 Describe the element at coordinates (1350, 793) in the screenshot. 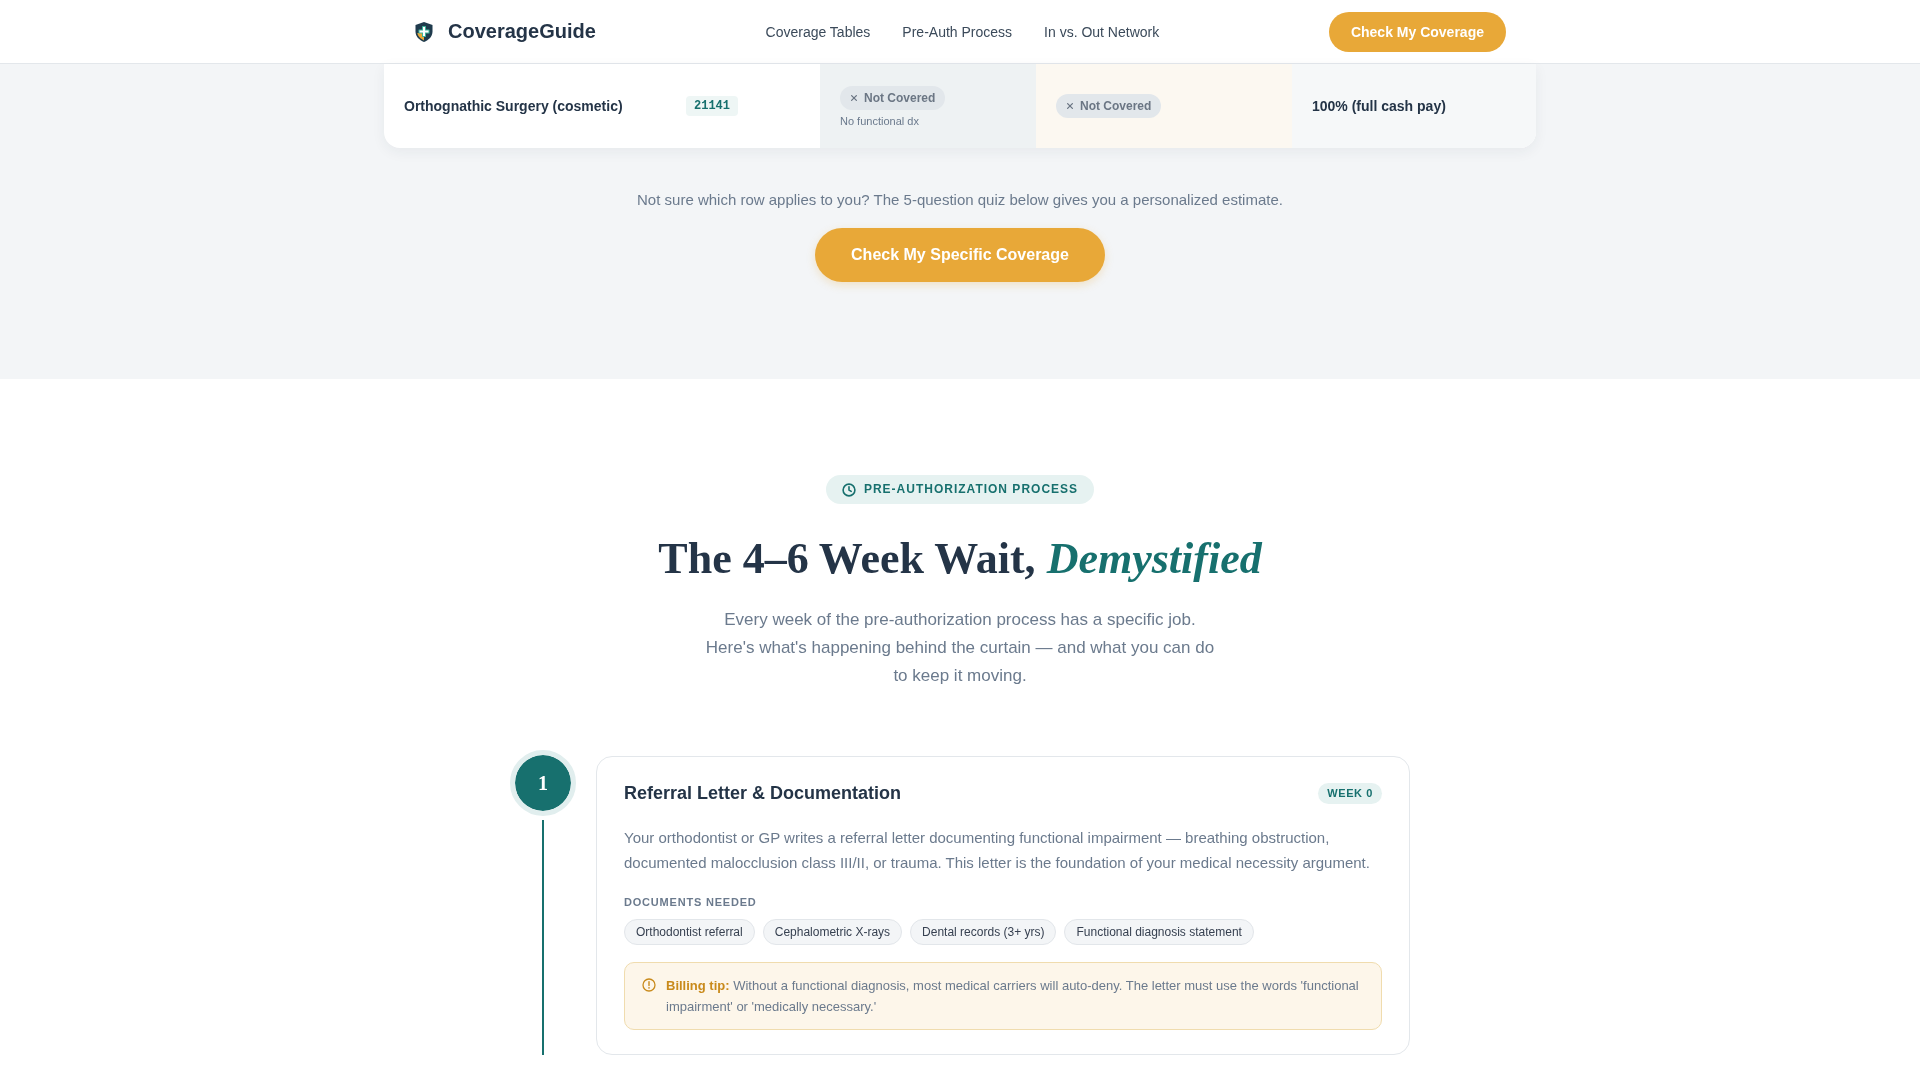

I see `week-tag: WEEK 0` at that location.